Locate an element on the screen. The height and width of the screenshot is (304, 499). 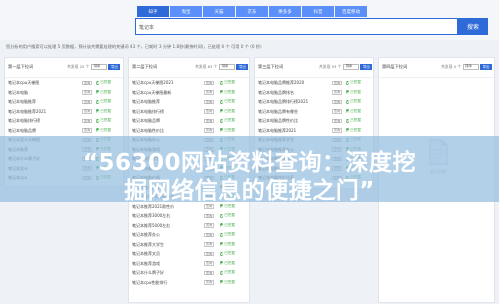
keyword-row: 笔记本cpu天梯图2021 查询 已挖掘 is located at coordinates (189, 83).